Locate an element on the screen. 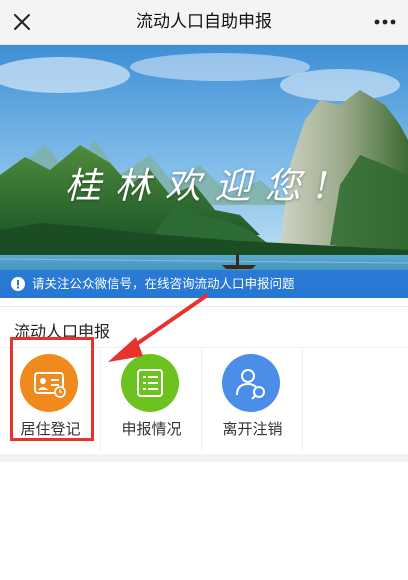  empty-tile is located at coordinates (353, 399).